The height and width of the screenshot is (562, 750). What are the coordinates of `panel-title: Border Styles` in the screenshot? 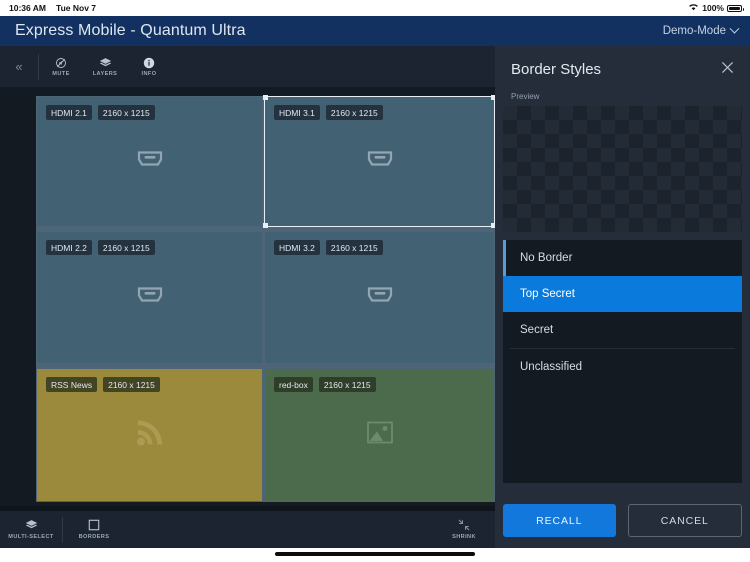 It's located at (556, 69).